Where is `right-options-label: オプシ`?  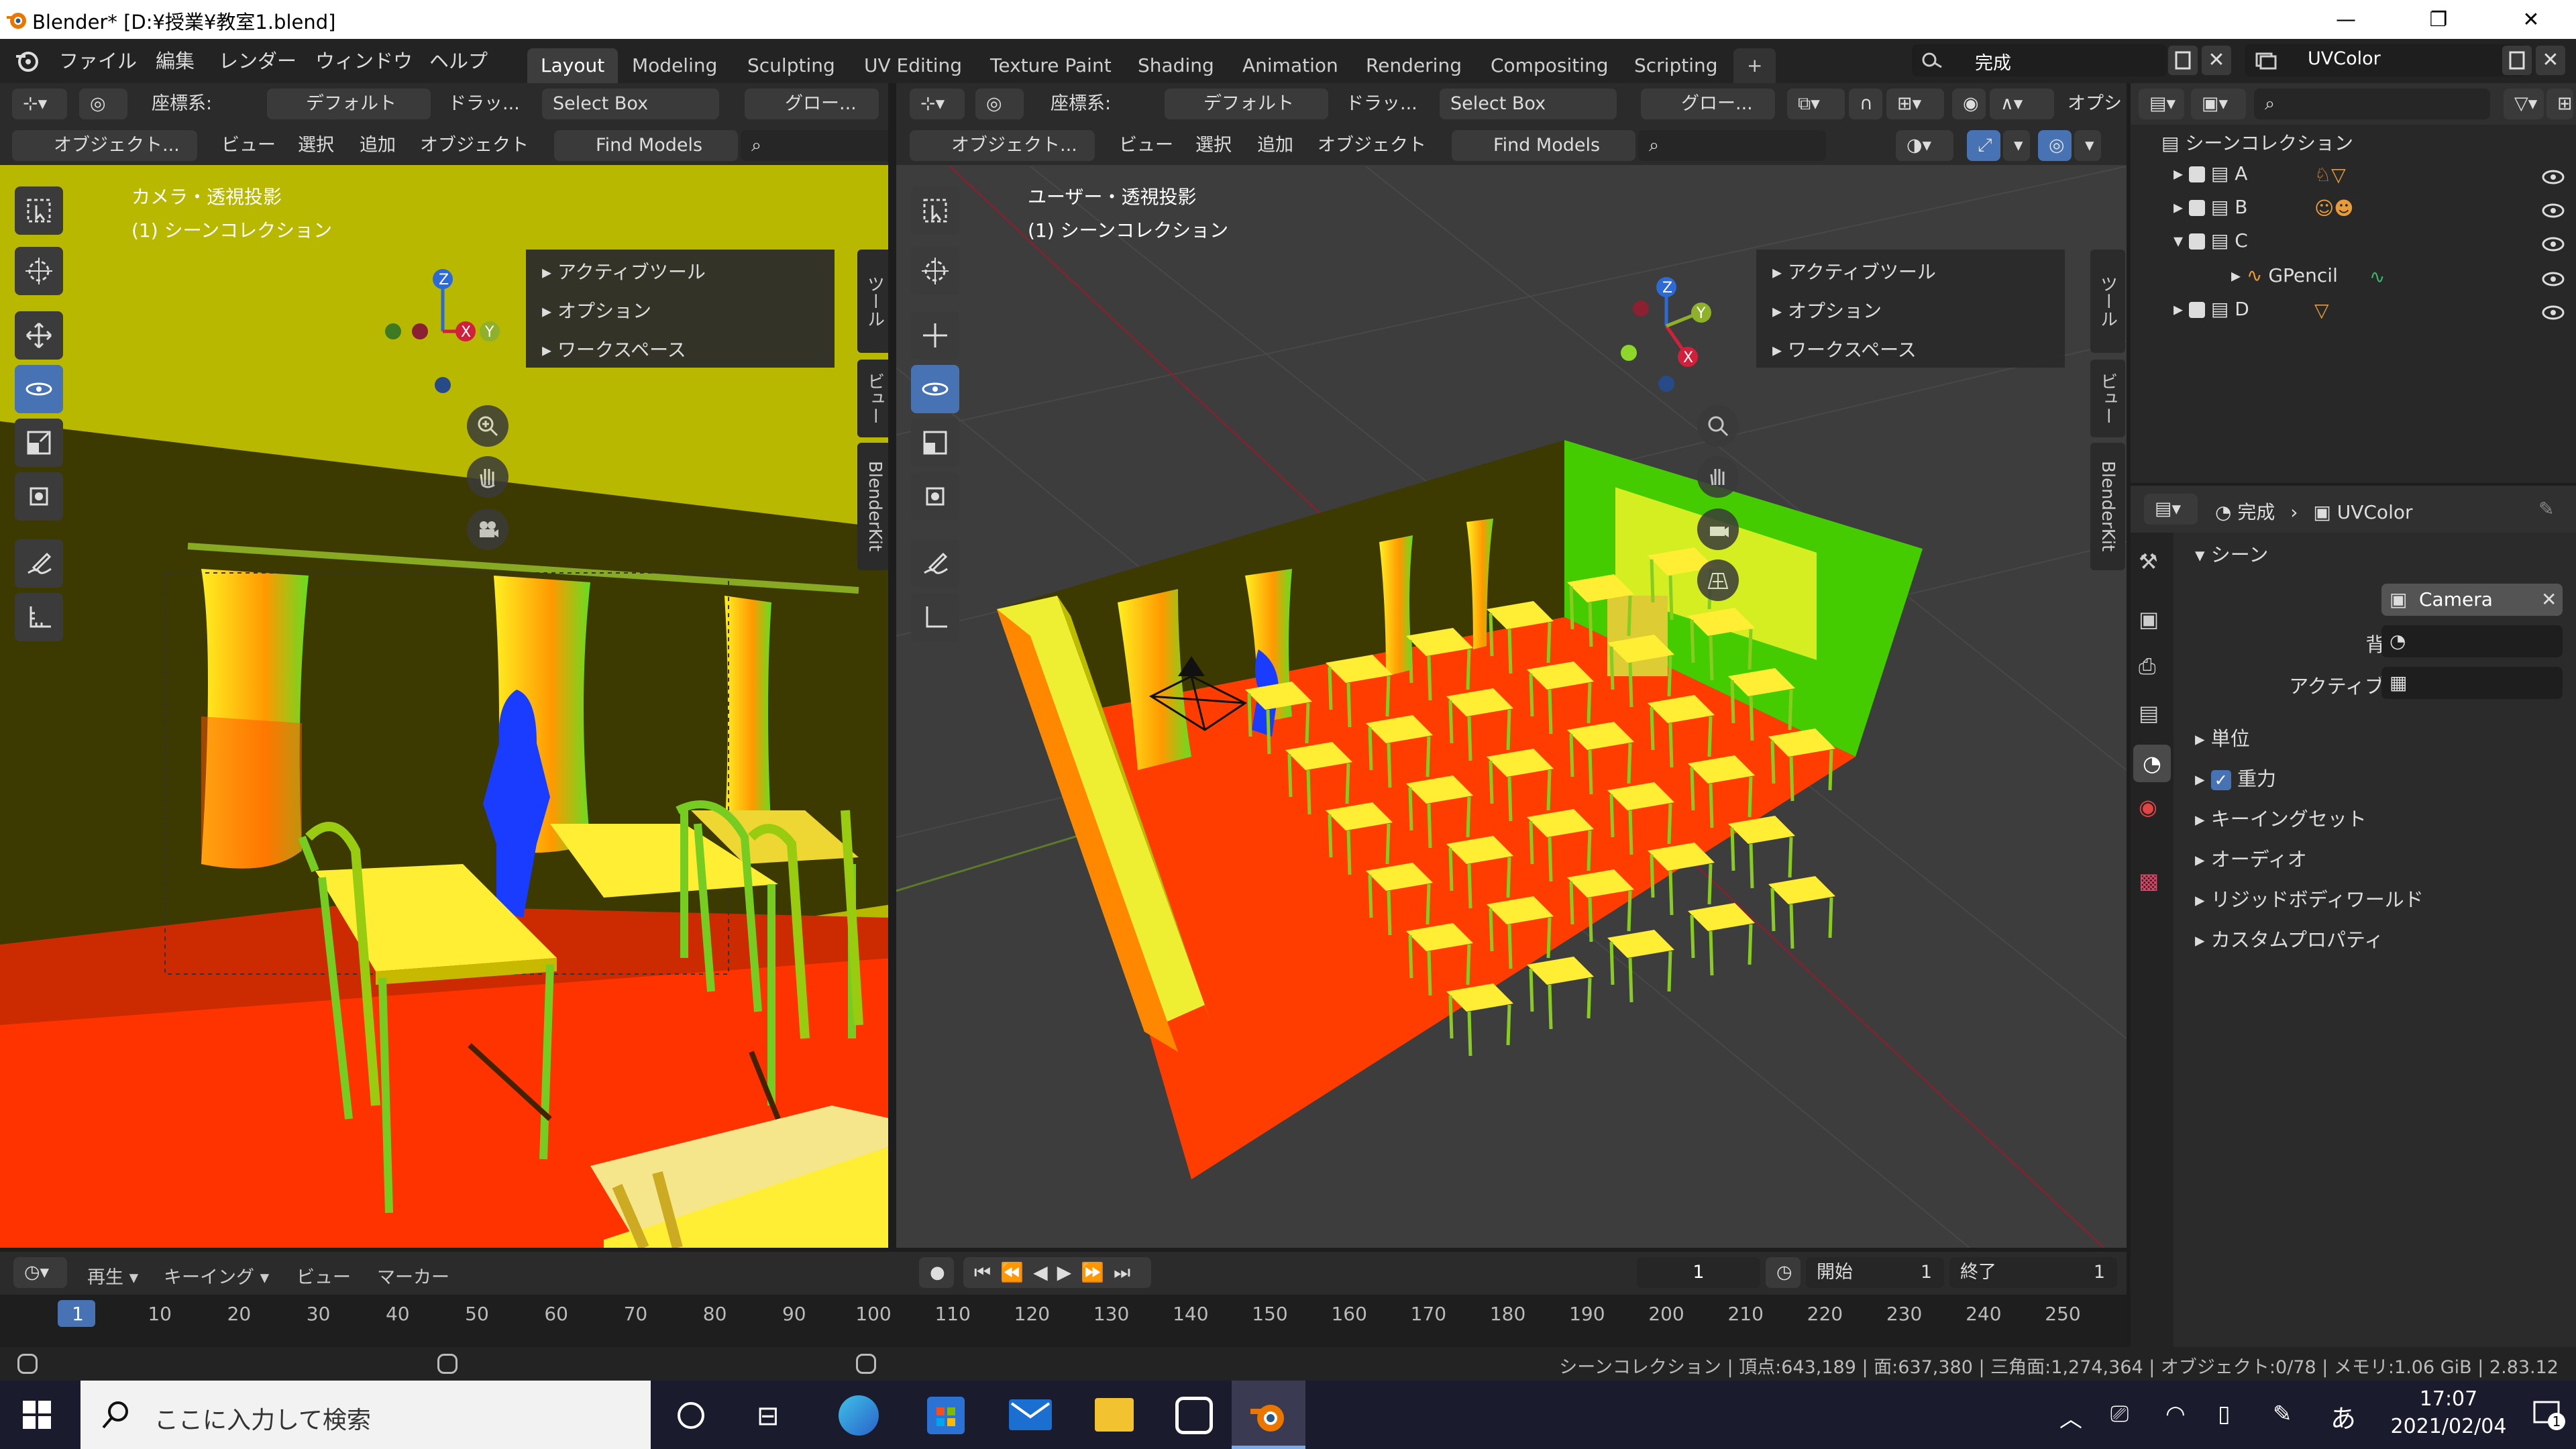
right-options-label: オプシ is located at coordinates (2095, 104).